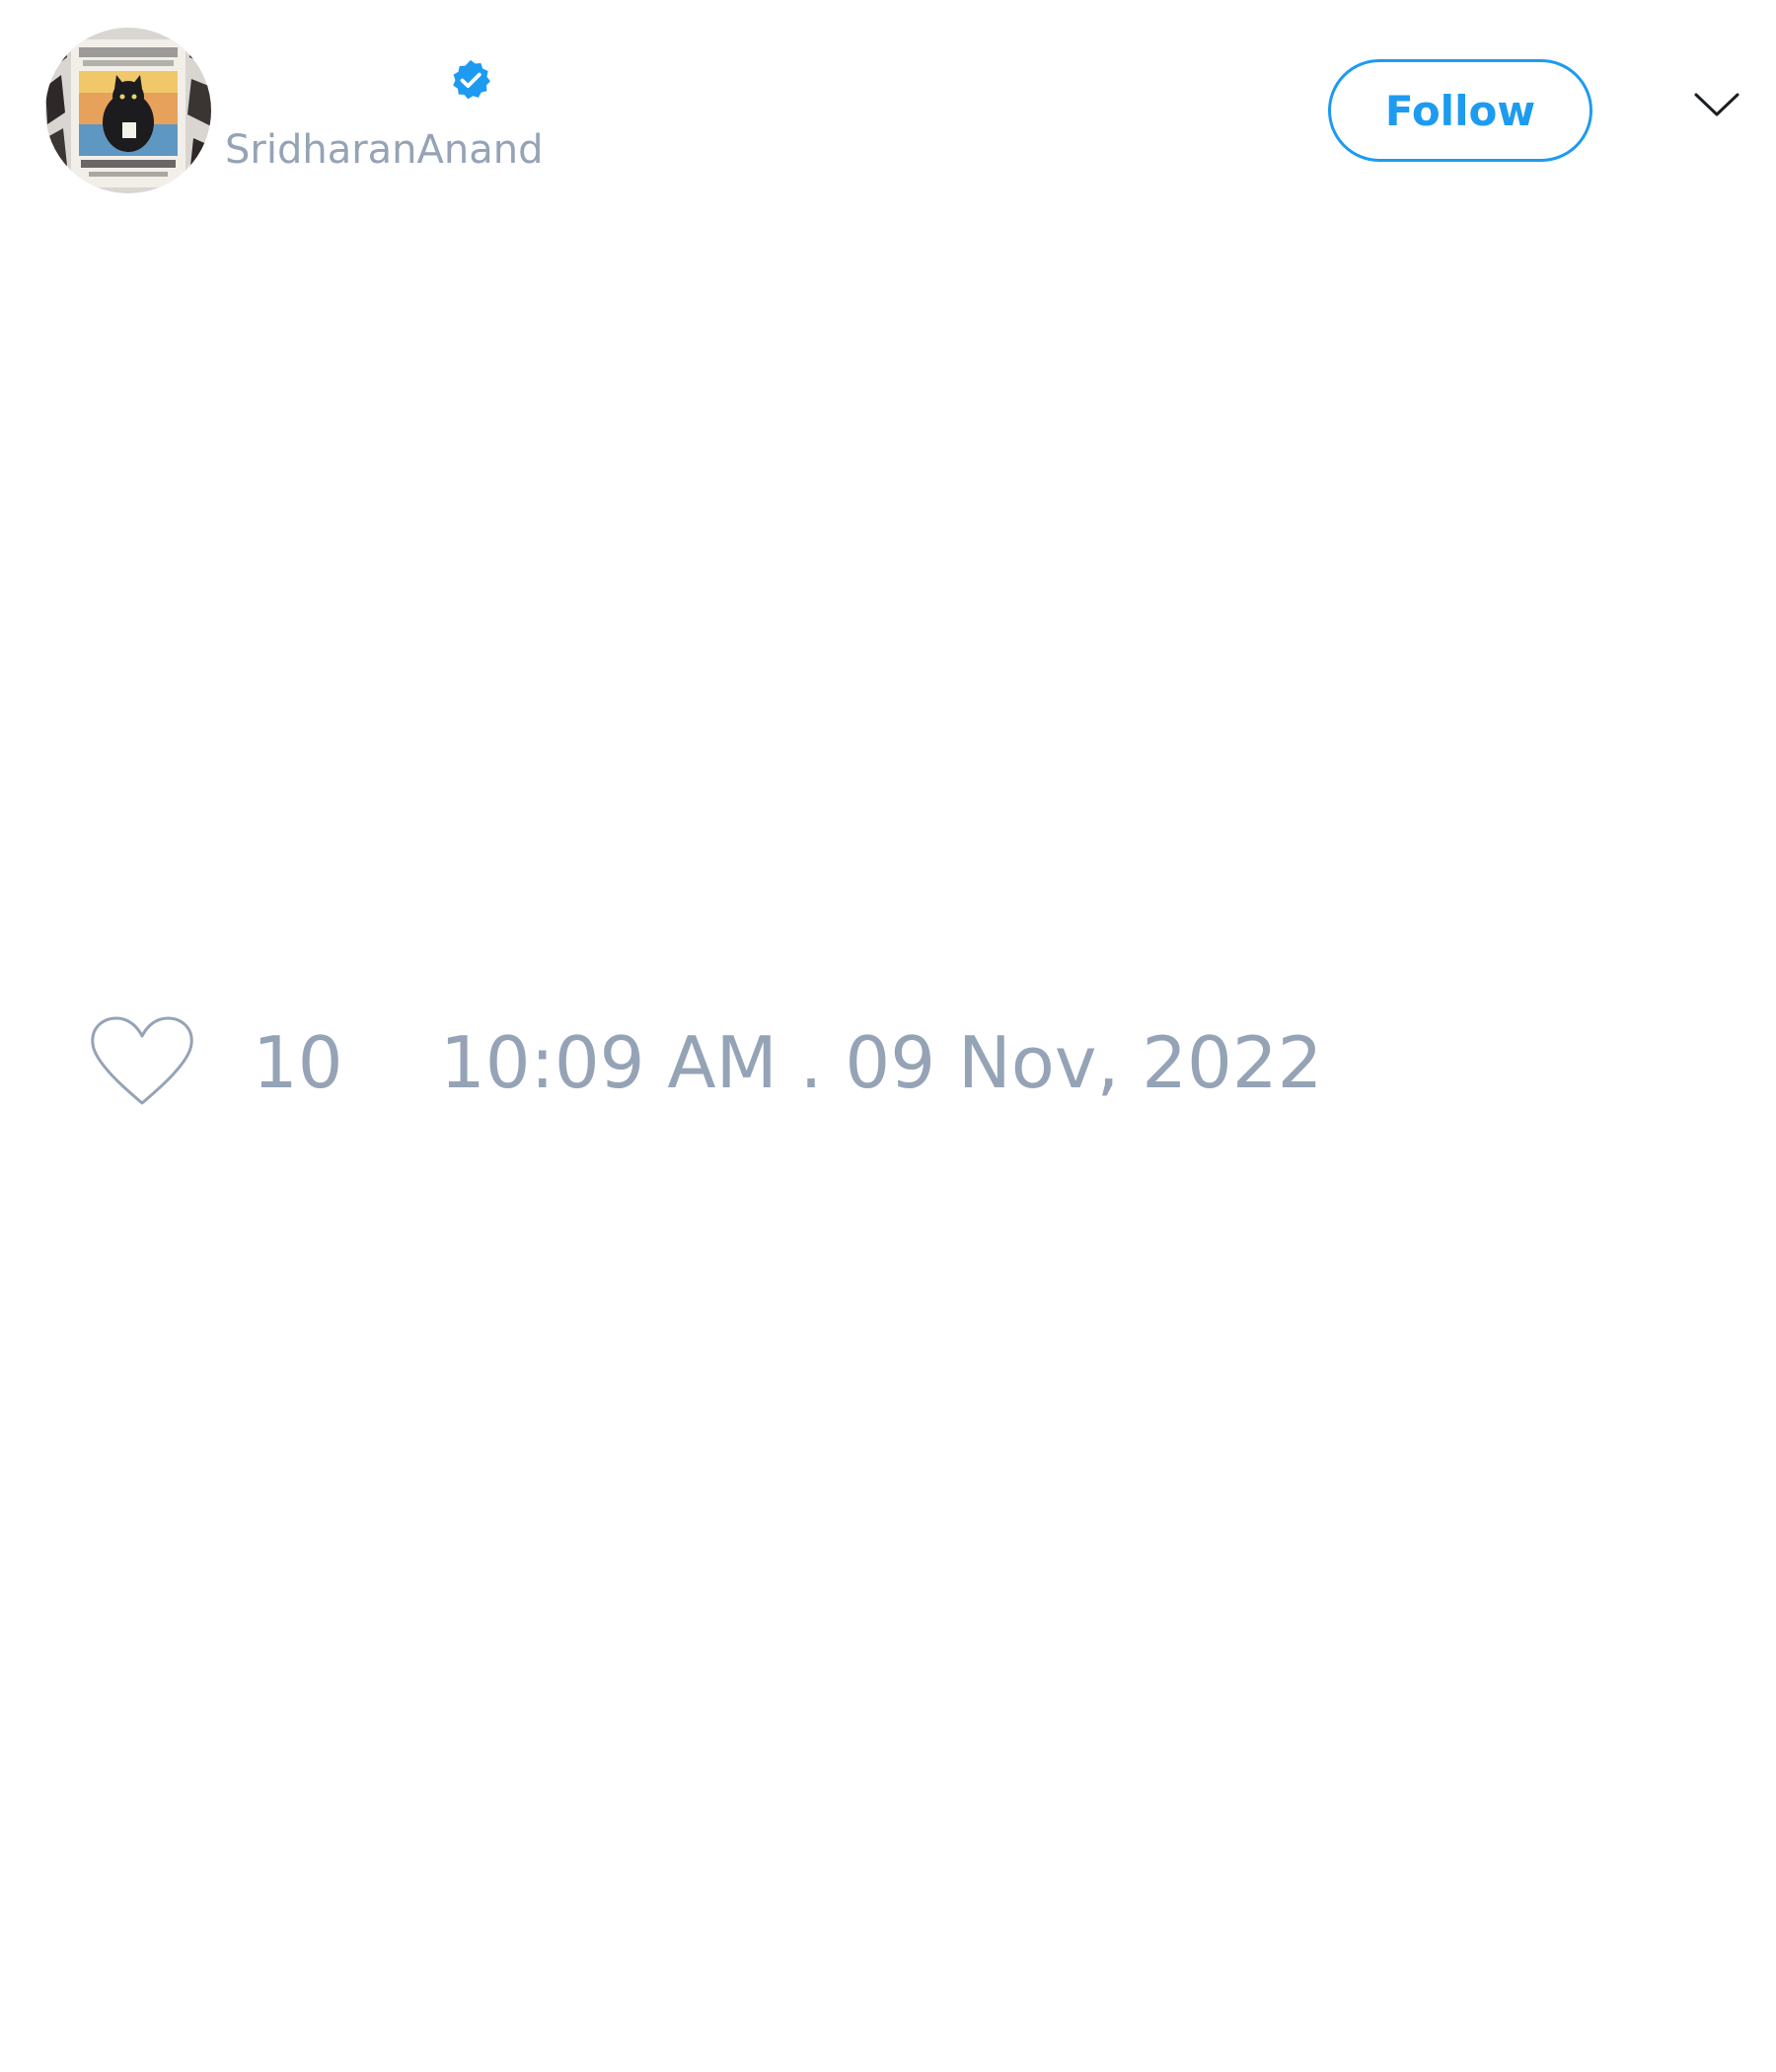 This screenshot has height=2072, width=1776. Describe the element at coordinates (881, 1062) in the screenshot. I see `timestamp: 10:09 AM . 09 Nov, 2022` at that location.